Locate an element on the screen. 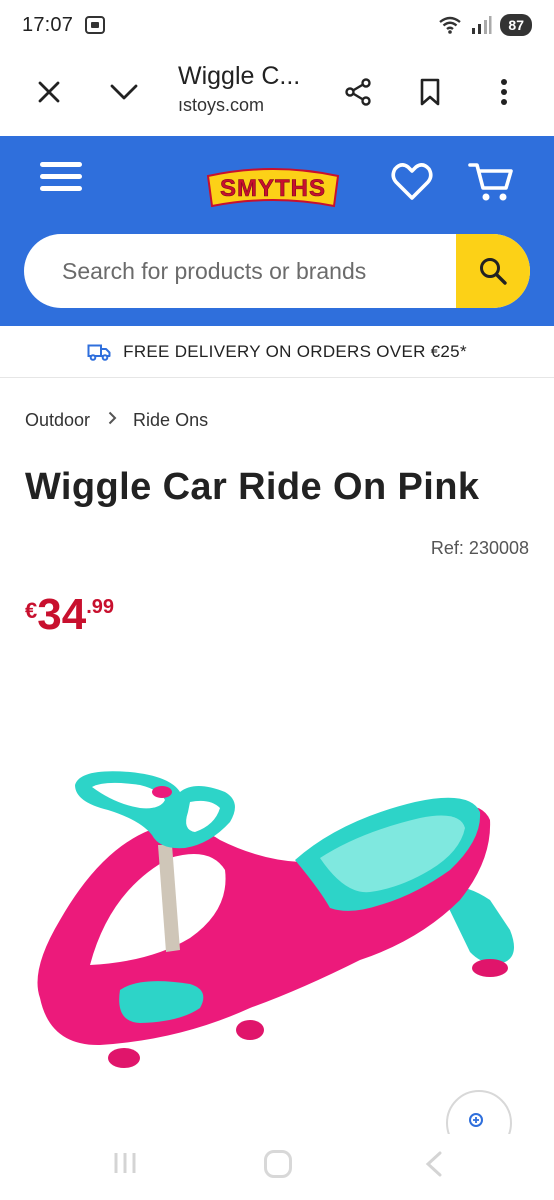 The image size is (554, 1200). status-time: 17:07 is located at coordinates (48, 24).